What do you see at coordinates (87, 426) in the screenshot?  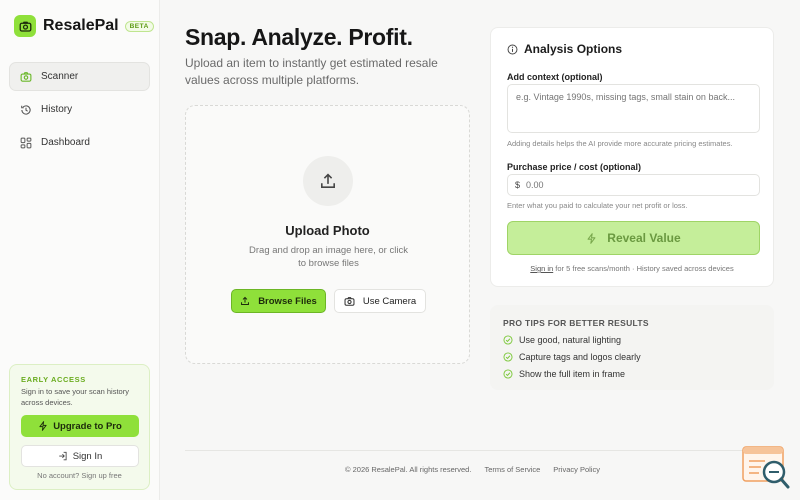 I see `upgrade-label: Upgrade to Pro` at bounding box center [87, 426].